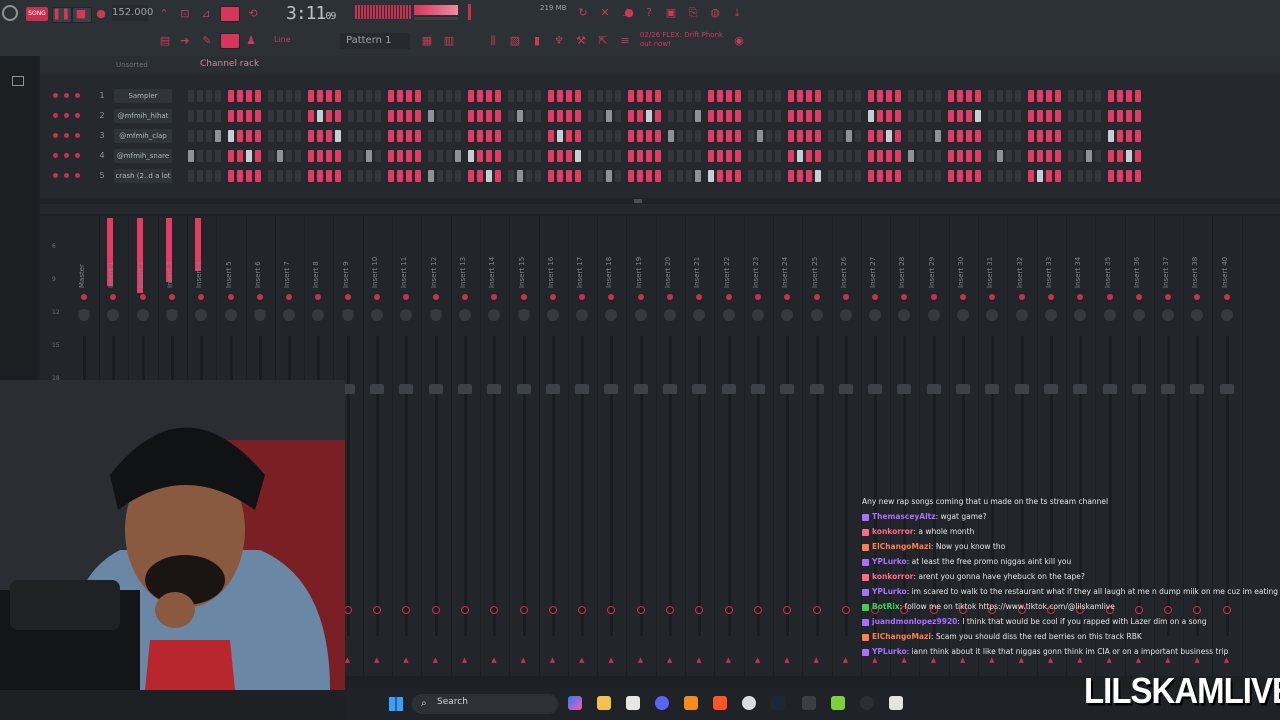 Image resolution: width=1280 pixels, height=720 pixels. What do you see at coordinates (378, 446) in the screenshot?
I see `mixer-strip: Insert 10 ▲` at bounding box center [378, 446].